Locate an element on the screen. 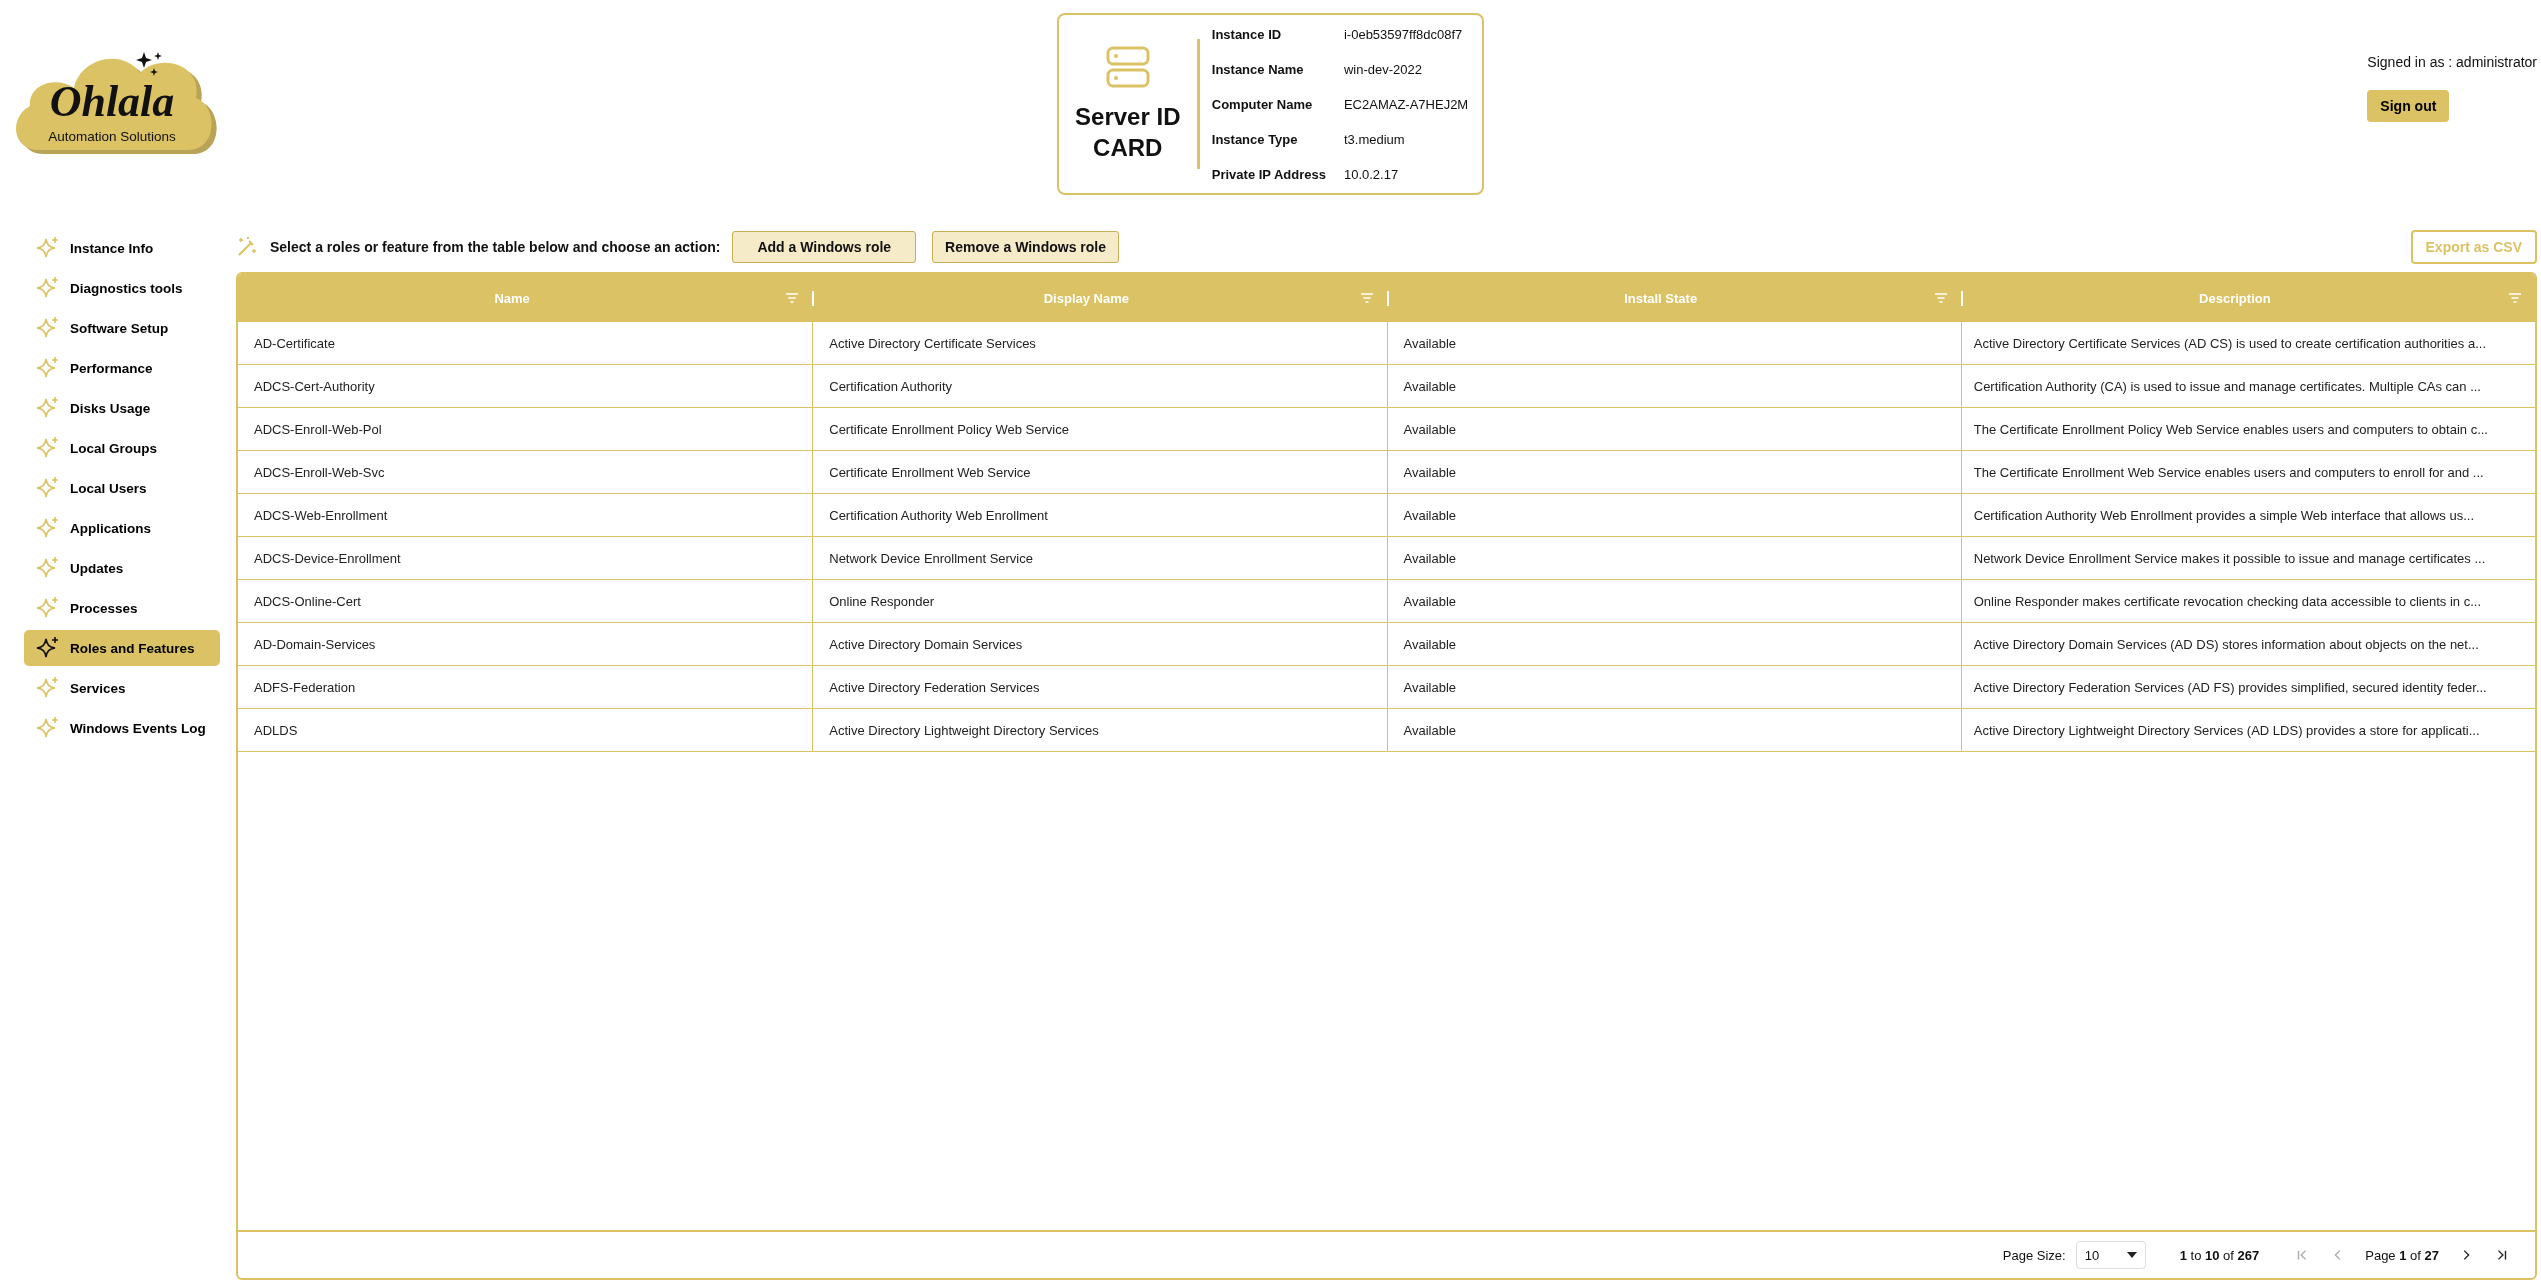  sidebar-item: Services is located at coordinates (122, 688).